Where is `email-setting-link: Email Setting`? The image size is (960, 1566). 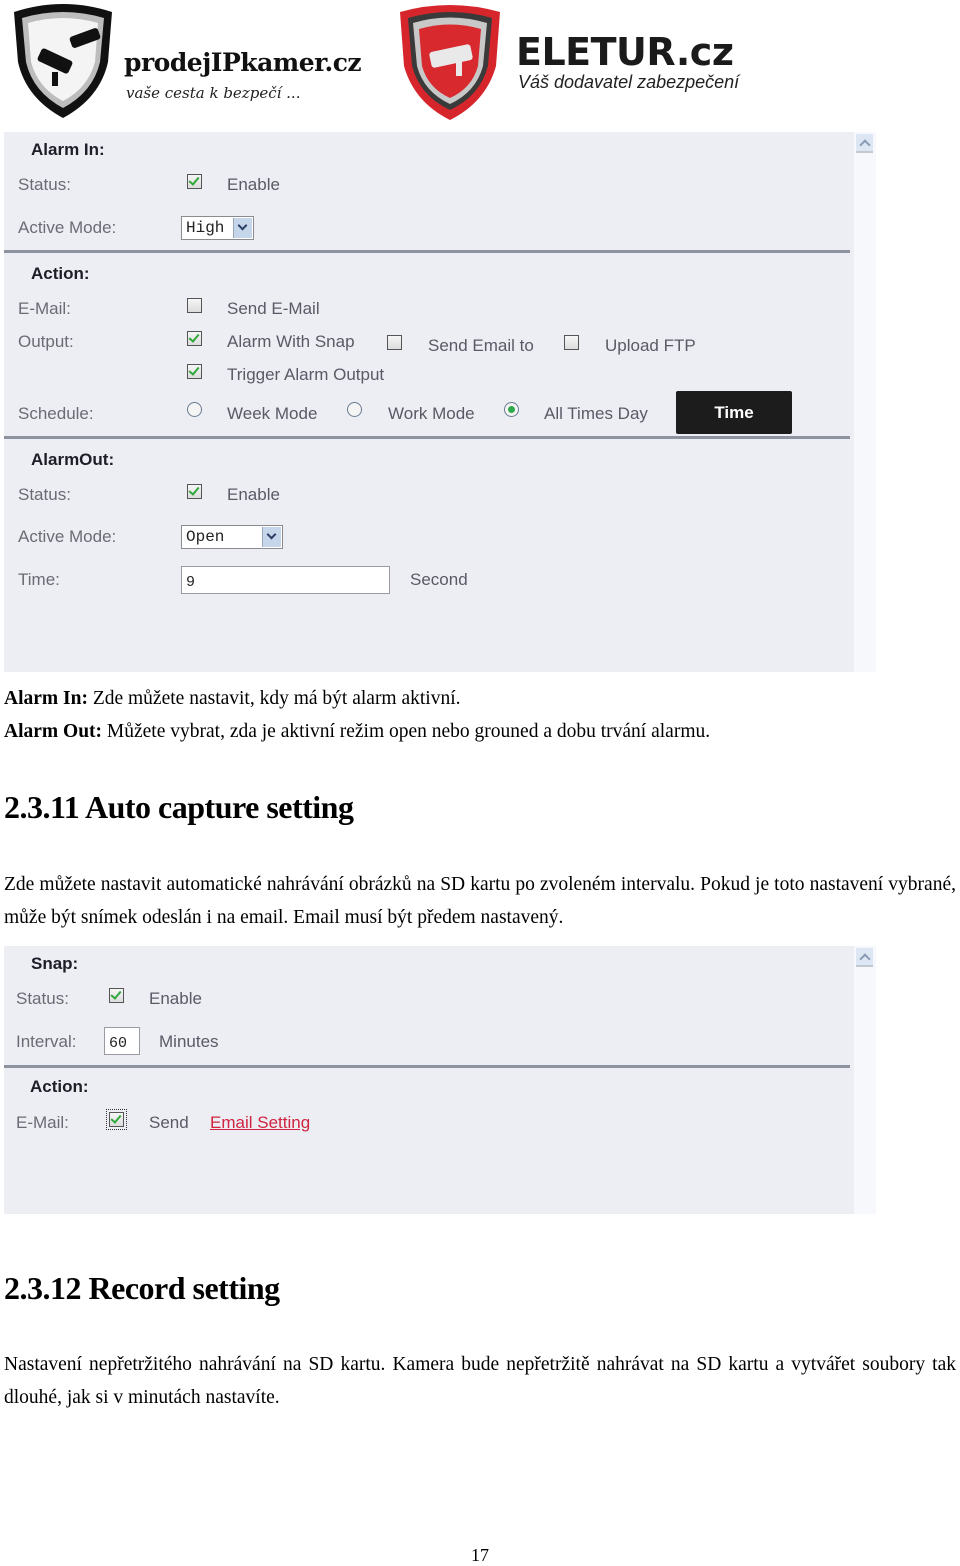
email-setting-link: Email Setting is located at coordinates (260, 1123).